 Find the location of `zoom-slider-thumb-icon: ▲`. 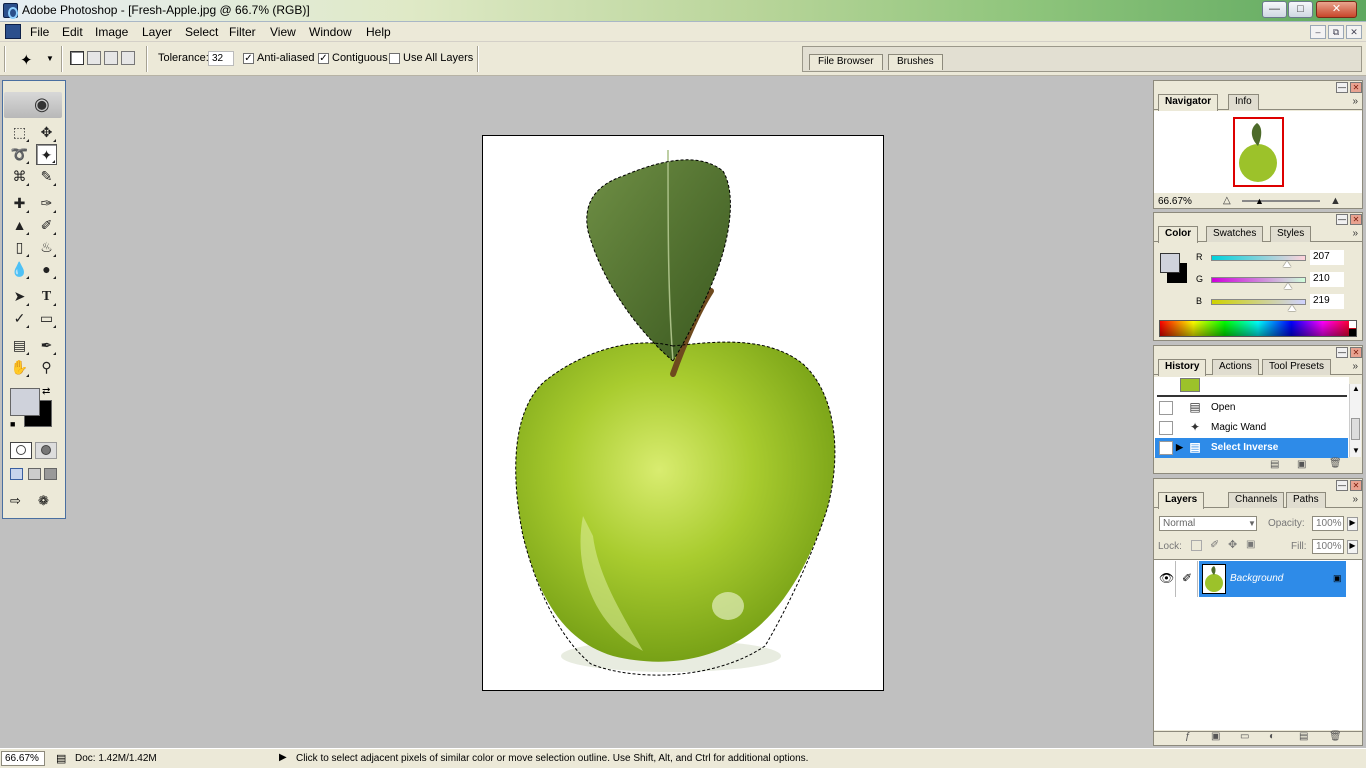

zoom-slider-thumb-icon: ▲ is located at coordinates (1259, 201).